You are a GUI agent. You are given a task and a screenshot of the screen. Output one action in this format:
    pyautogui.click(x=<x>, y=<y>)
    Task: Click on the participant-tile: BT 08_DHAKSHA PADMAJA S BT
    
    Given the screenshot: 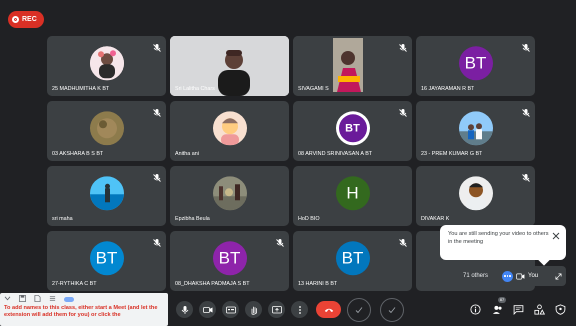 What is the action you would take?
    pyautogui.click(x=229, y=261)
    